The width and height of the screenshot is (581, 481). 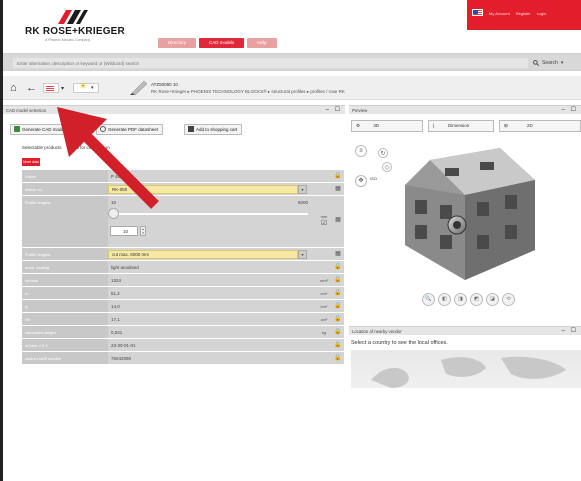 What do you see at coordinates (26, 110) in the screenshot?
I see `panel-title: CAD model selection` at bounding box center [26, 110].